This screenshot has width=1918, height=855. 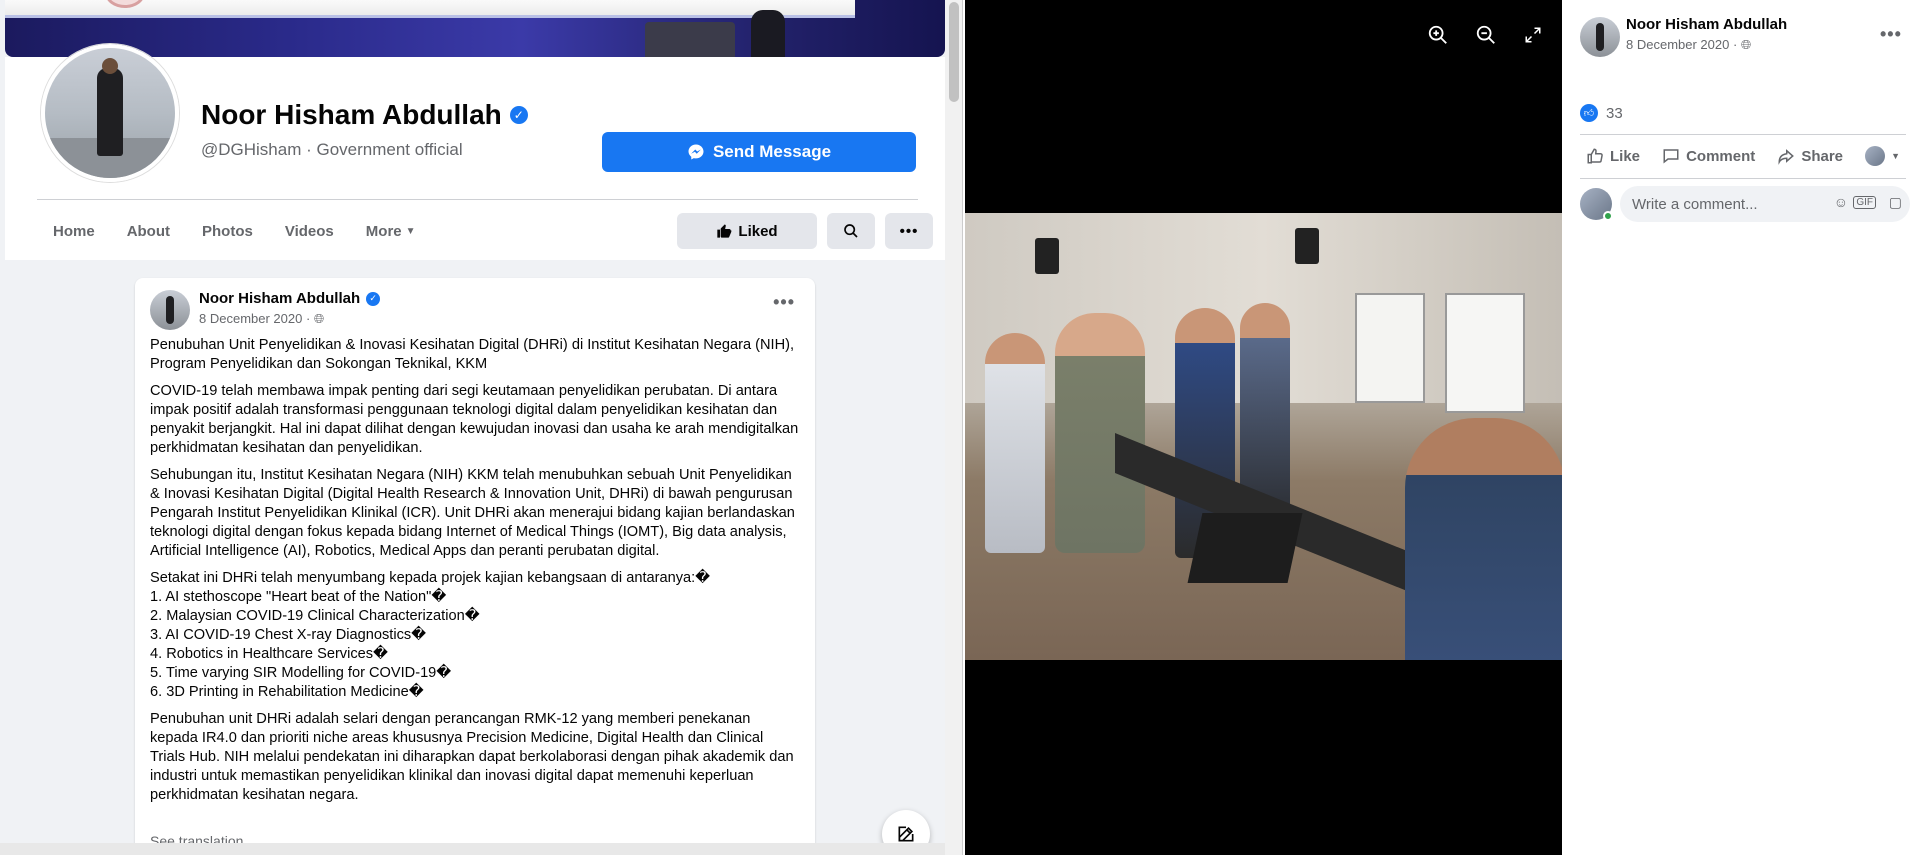 I want to click on send-message-label: Send Message, so click(x=772, y=151).